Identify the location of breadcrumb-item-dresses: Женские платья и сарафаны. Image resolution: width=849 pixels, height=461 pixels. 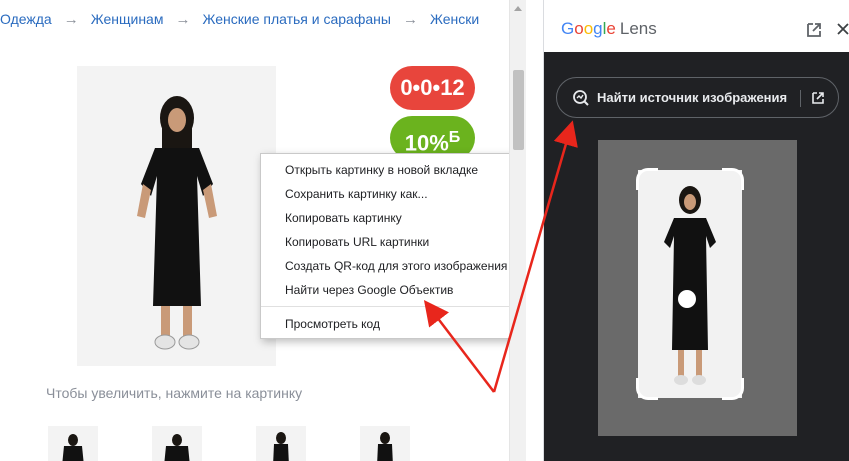
(296, 19).